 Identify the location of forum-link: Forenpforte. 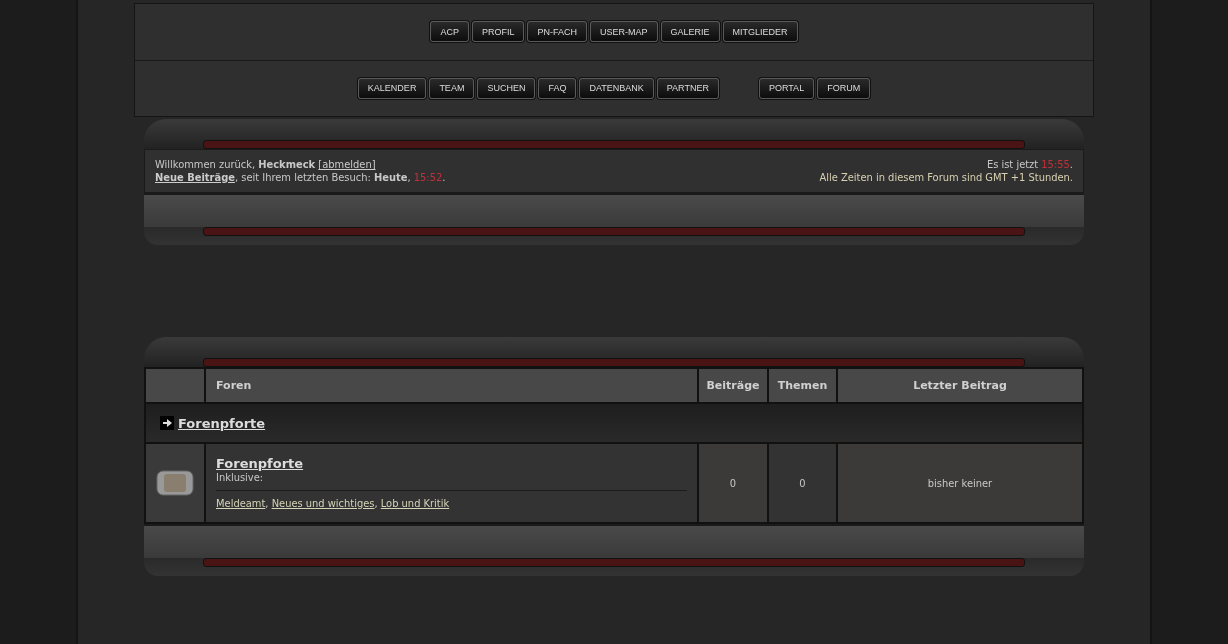
(260, 463).